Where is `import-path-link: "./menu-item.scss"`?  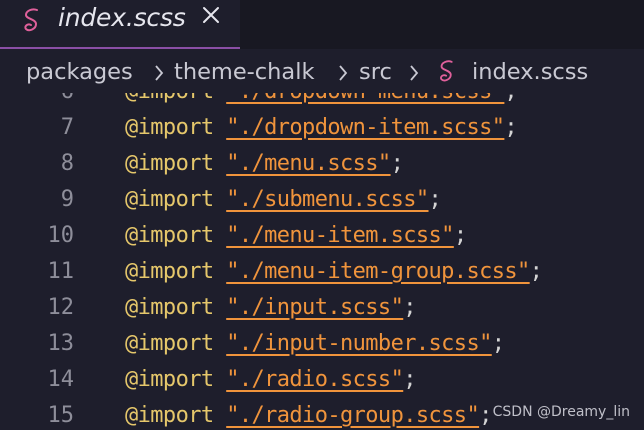
import-path-link: "./menu-item.scss" is located at coordinates (340, 235).